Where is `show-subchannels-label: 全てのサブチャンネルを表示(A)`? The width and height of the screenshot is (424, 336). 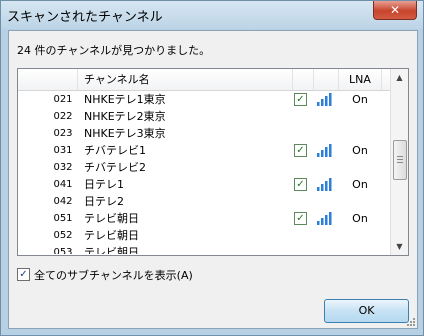
show-subchannels-label: 全てのサブチャンネルを表示(A) is located at coordinates (113, 275).